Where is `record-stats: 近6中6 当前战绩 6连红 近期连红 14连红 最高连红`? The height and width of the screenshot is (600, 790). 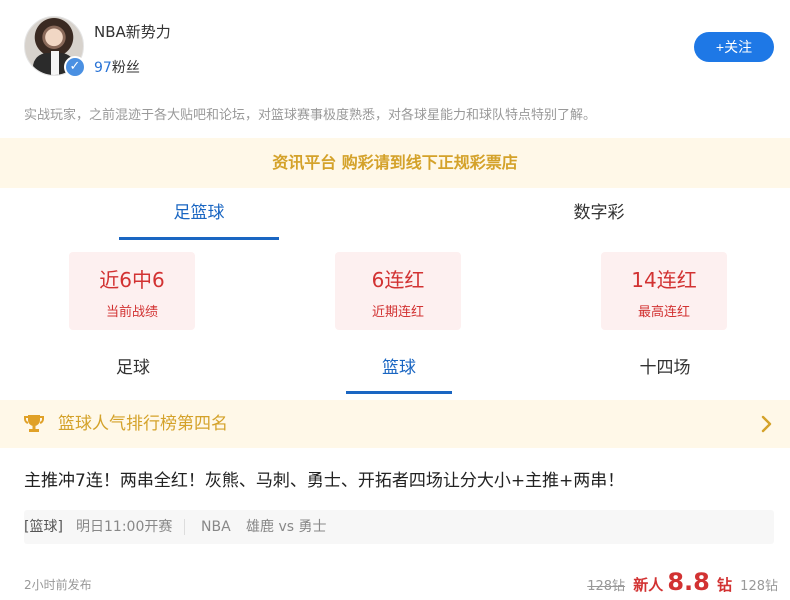 record-stats: 近6中6 当前战绩 6连红 近期连红 14连红 最高连红 is located at coordinates (395, 292).